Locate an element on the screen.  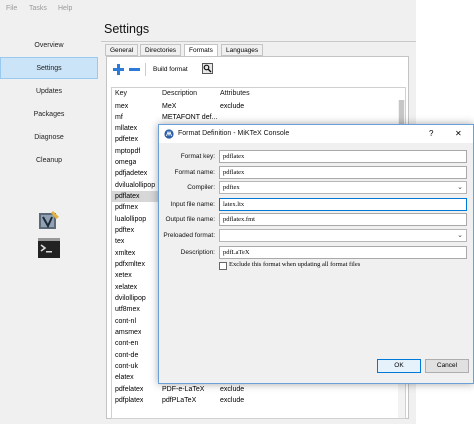
cell-key: omega is located at coordinates (126, 163).